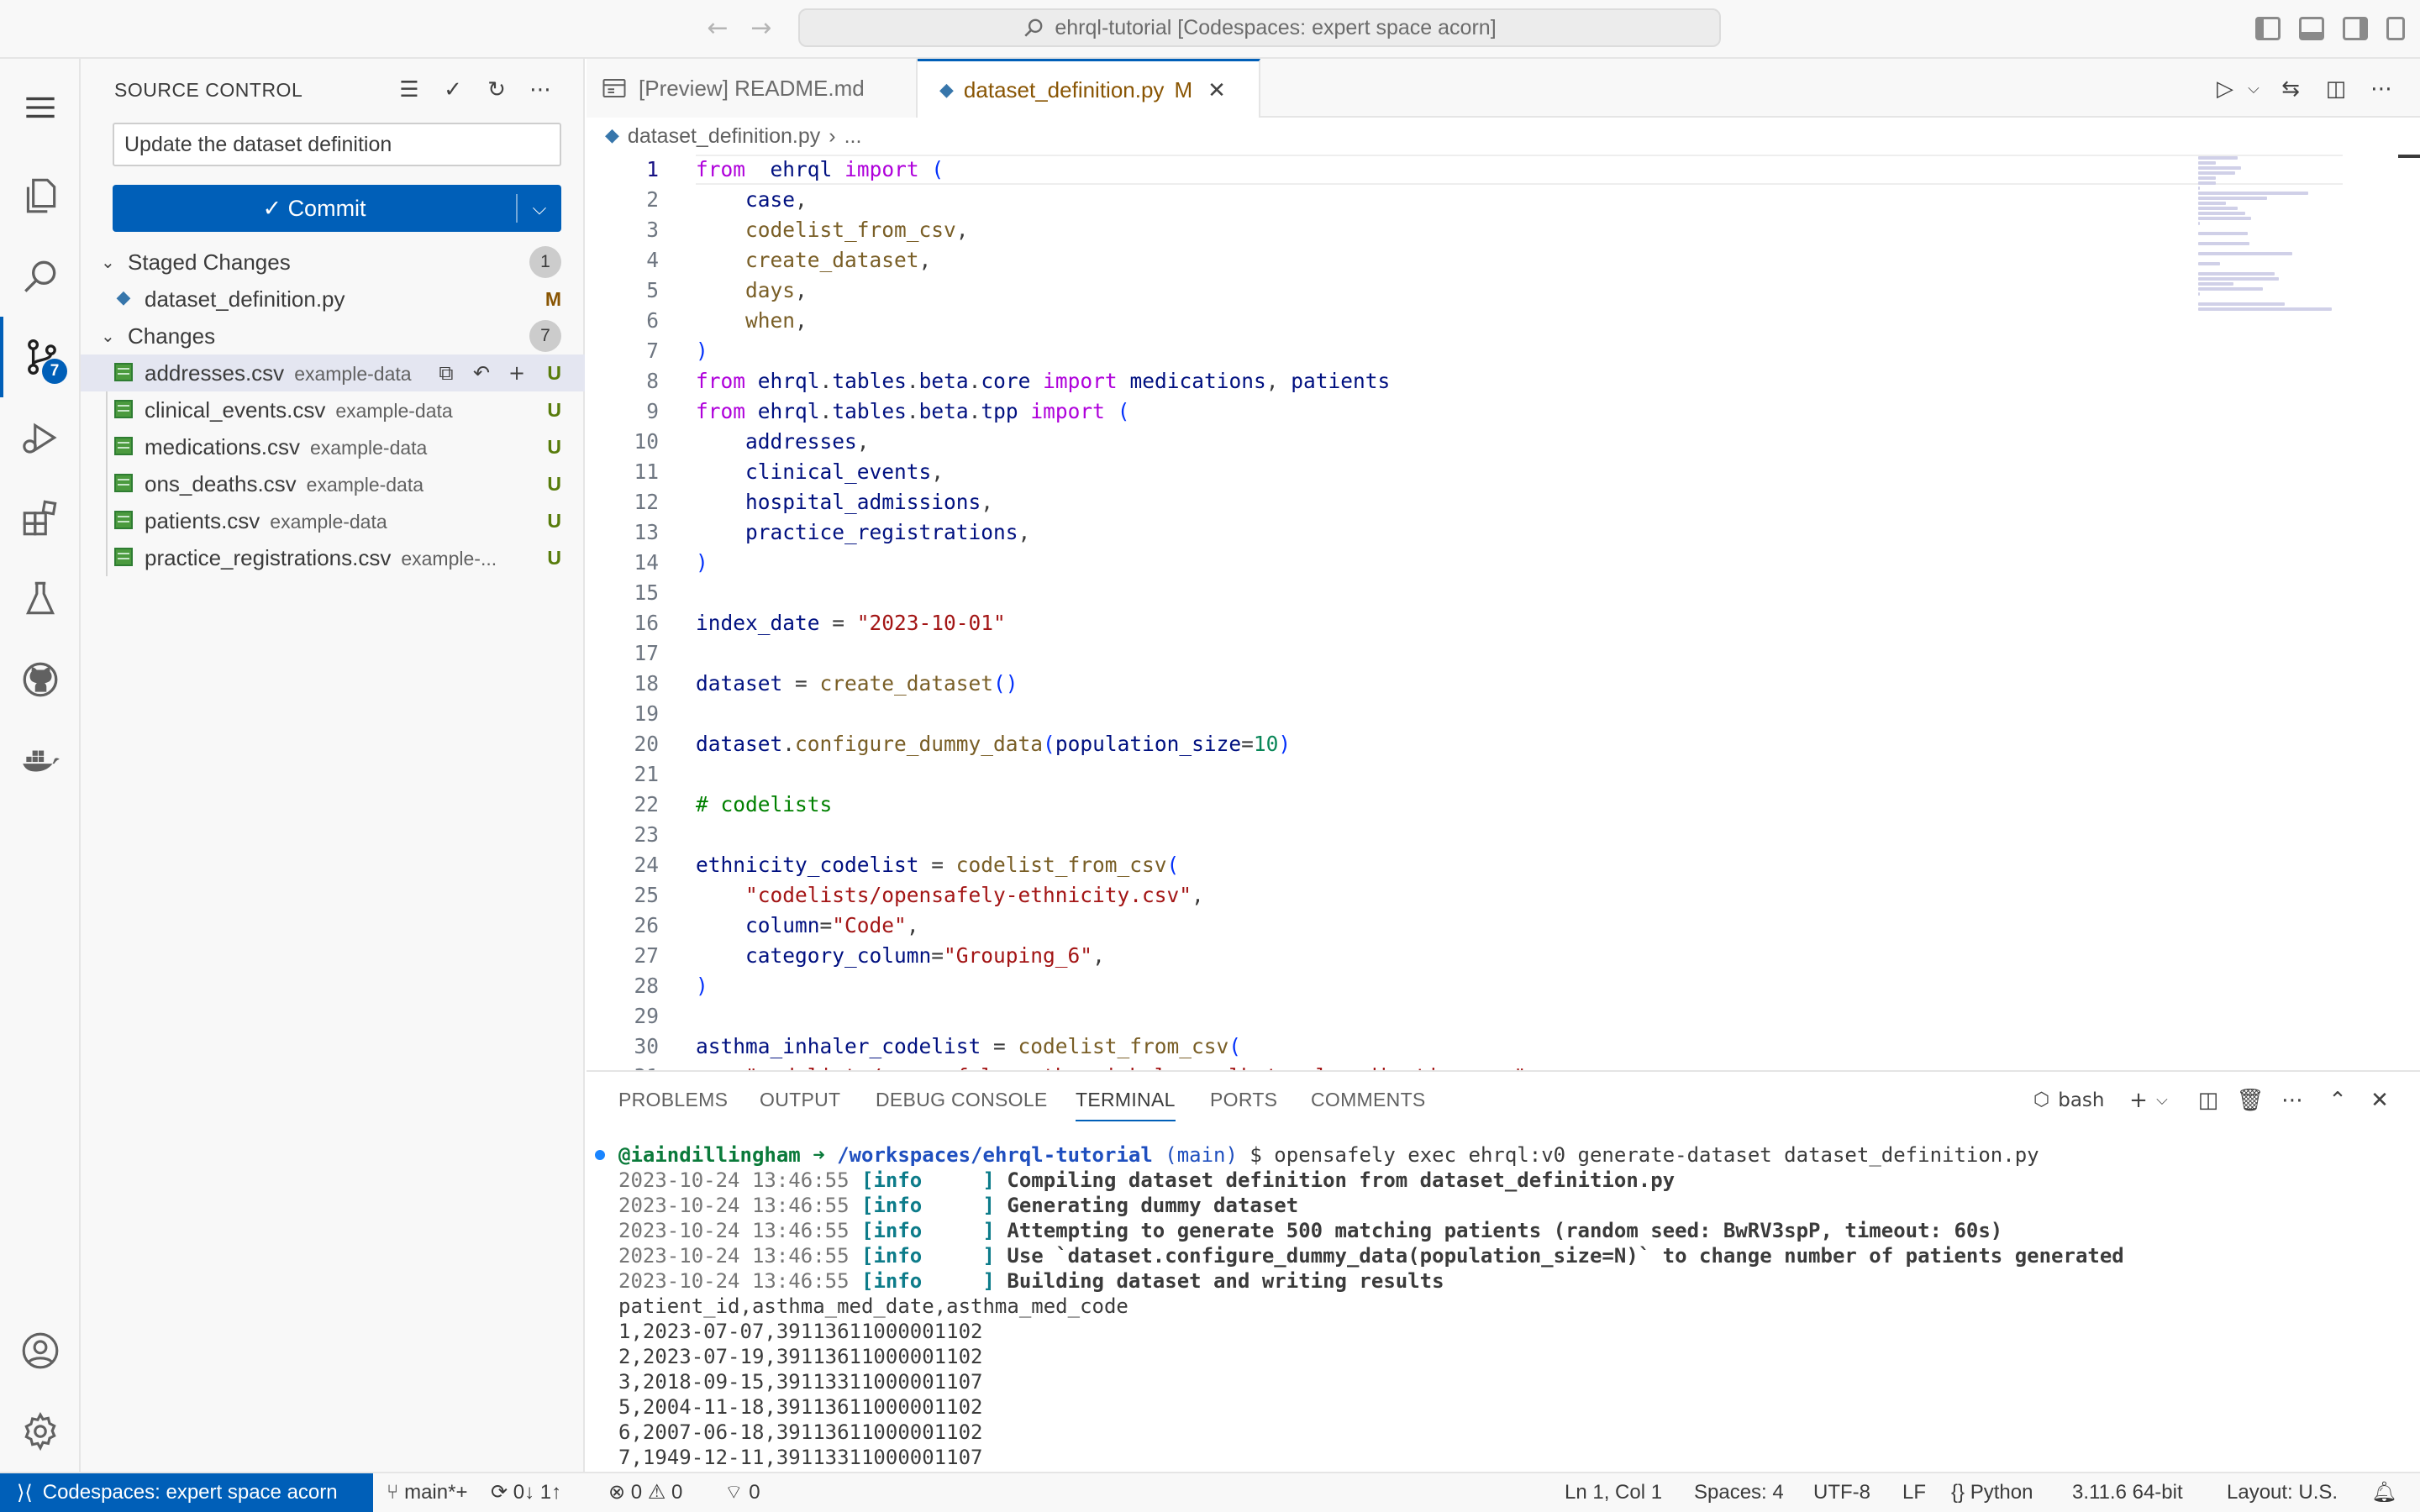  What do you see at coordinates (1368, 1104) in the screenshot?
I see `tab-comments: COMMENTS` at bounding box center [1368, 1104].